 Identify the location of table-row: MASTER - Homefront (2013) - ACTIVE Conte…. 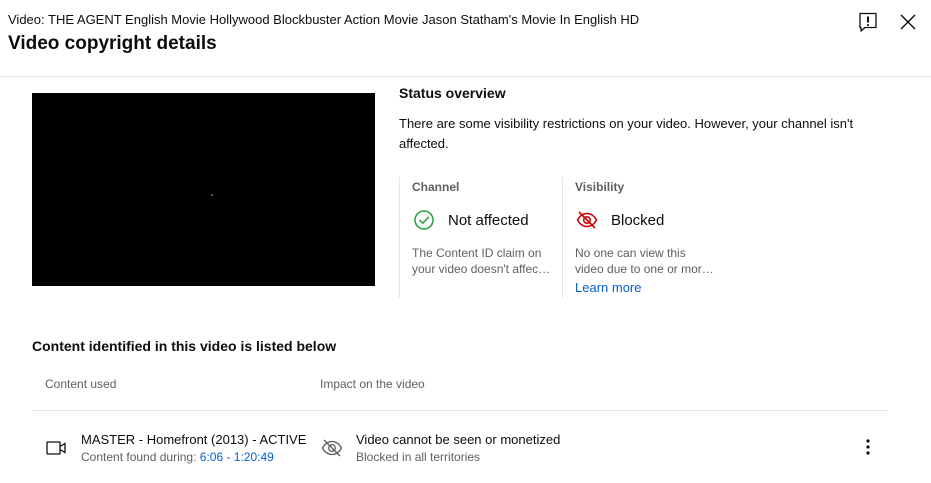
(460, 447).